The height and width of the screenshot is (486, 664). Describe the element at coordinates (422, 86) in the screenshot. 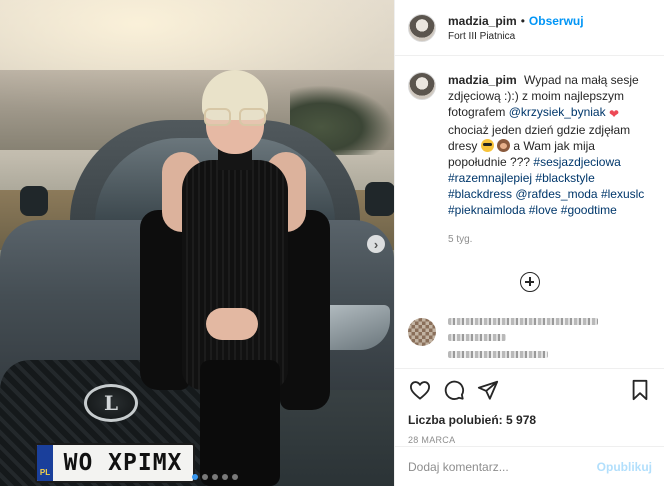

I see `caption-avatar` at that location.